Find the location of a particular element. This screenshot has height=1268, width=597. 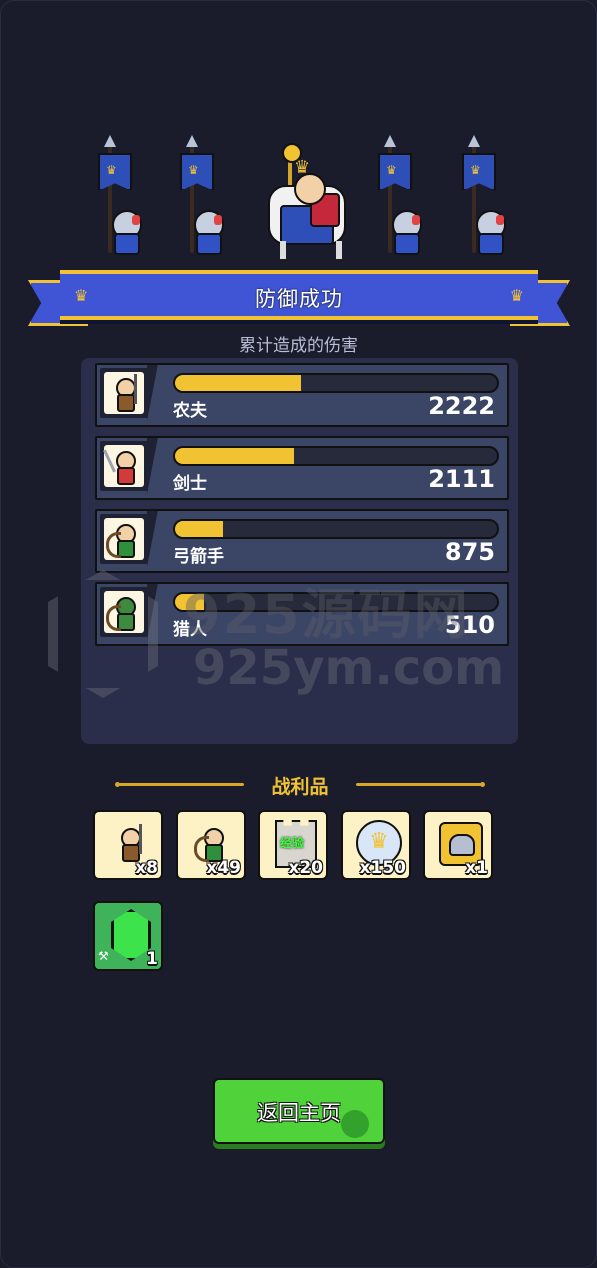

anvil-icon: ⚒ is located at coordinates (103, 956).